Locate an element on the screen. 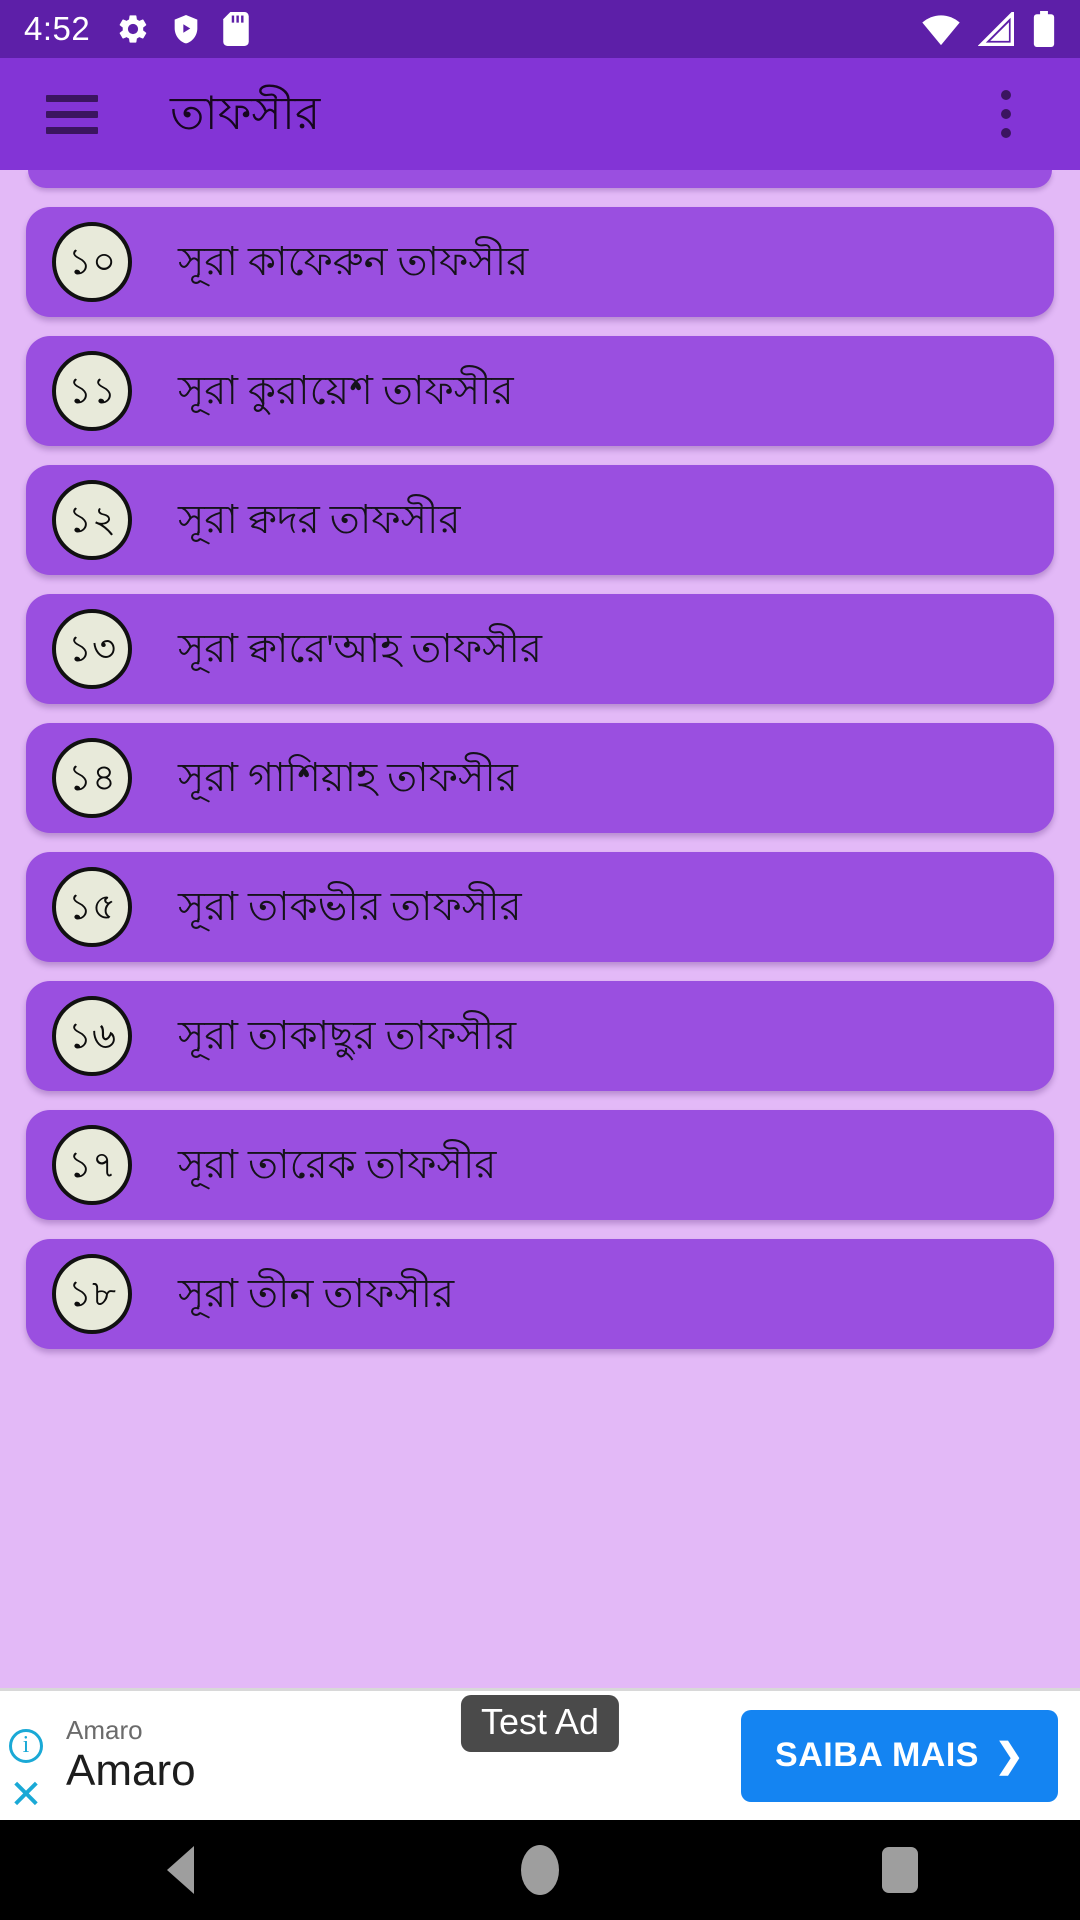 This screenshot has height=1920, width=1080. ad-banner: i ✕ Amaro Amaro Test Ad SAIBA MAIS ❯ is located at coordinates (540, 1754).